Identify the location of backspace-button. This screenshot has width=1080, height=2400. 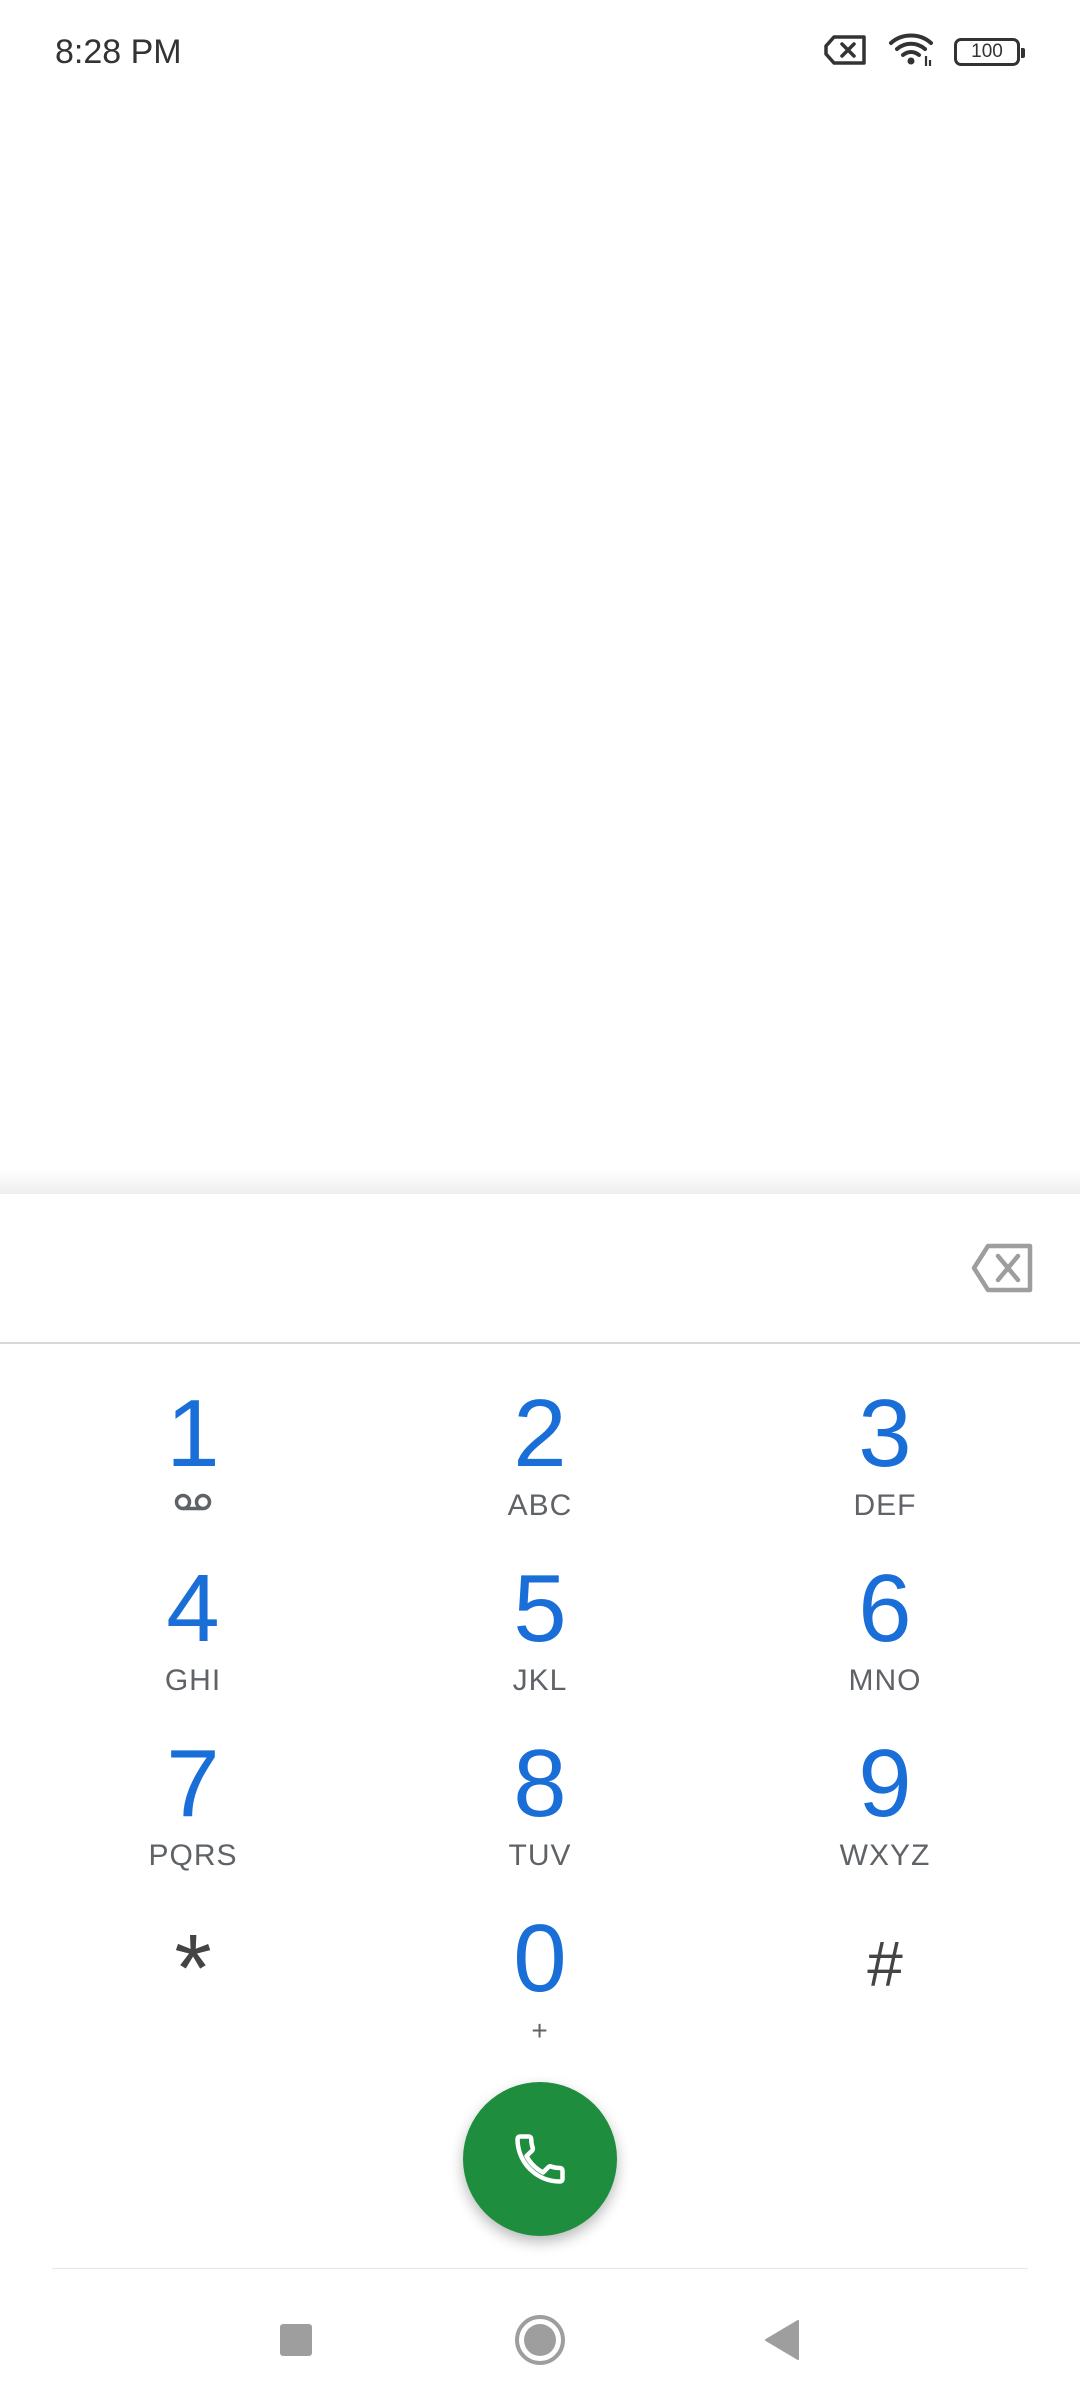
(1003, 1268).